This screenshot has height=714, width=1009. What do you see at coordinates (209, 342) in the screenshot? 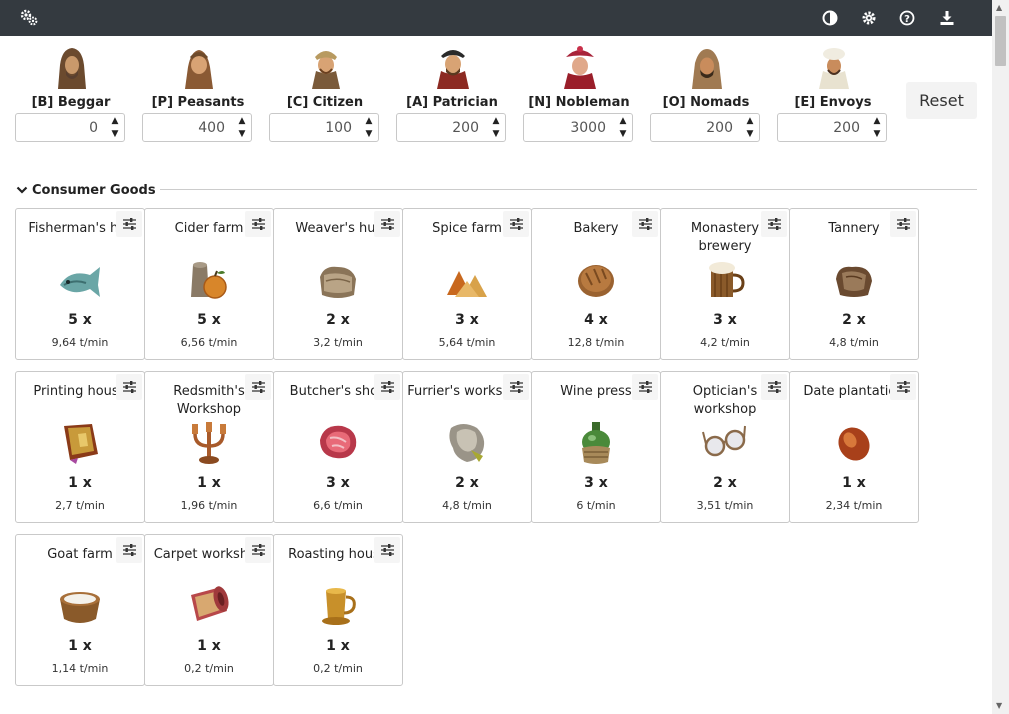
I see `production-rate: 6,56 t/min` at bounding box center [209, 342].